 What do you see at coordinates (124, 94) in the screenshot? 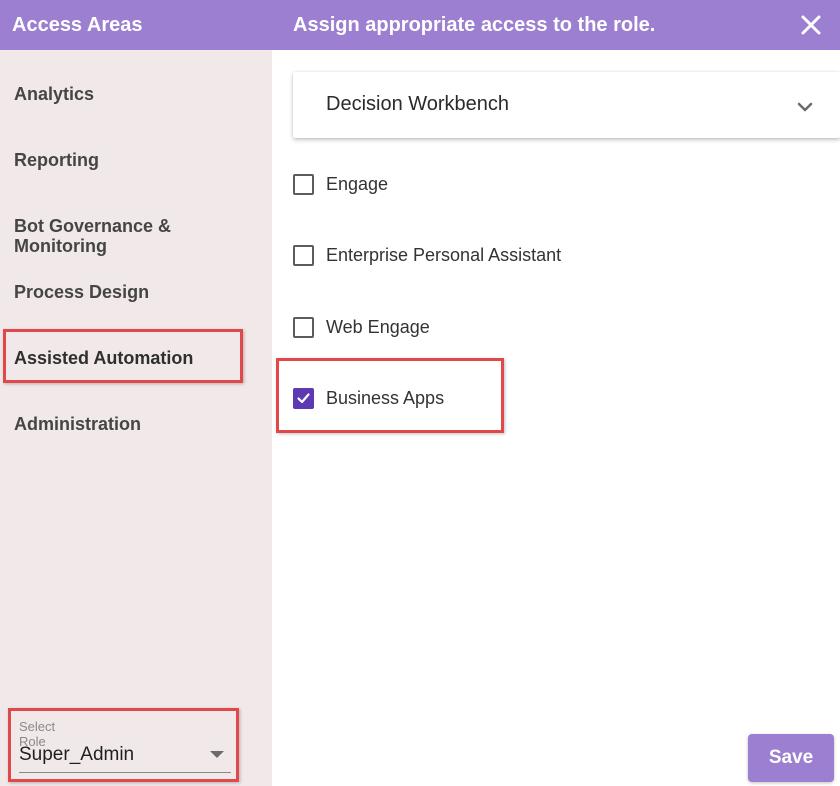
I see `sidebar-item-analytics: Analytics` at bounding box center [124, 94].